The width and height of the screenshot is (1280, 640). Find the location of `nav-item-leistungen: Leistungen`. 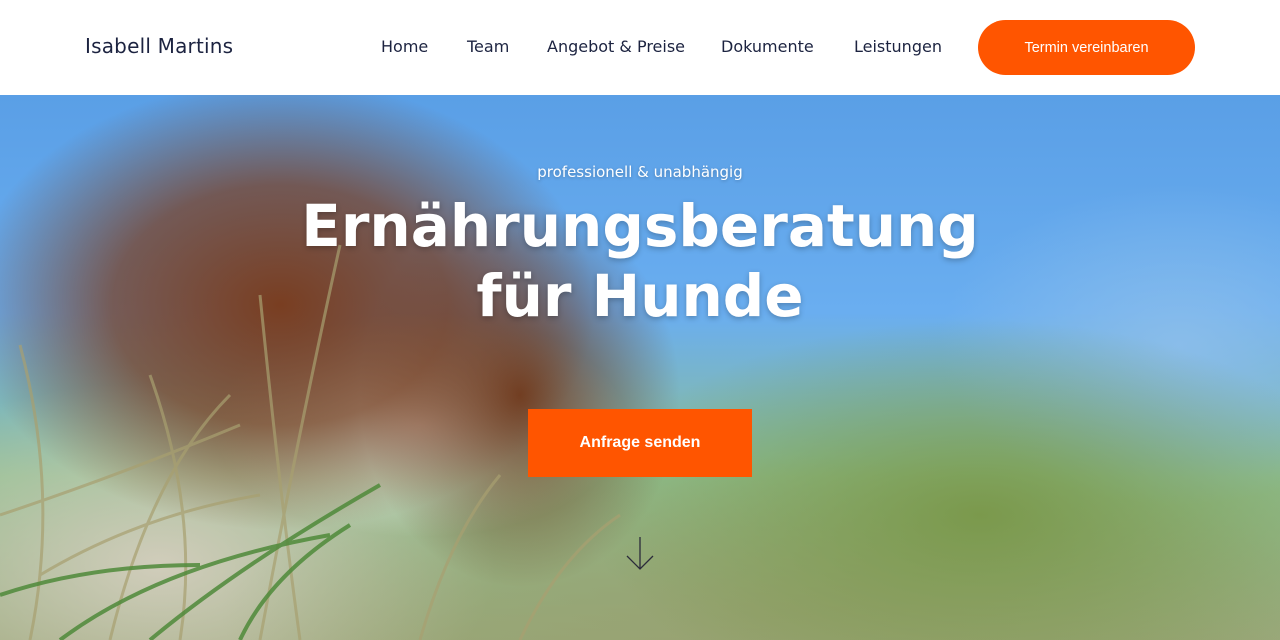

nav-item-leistungen: Leistungen is located at coordinates (898, 46).